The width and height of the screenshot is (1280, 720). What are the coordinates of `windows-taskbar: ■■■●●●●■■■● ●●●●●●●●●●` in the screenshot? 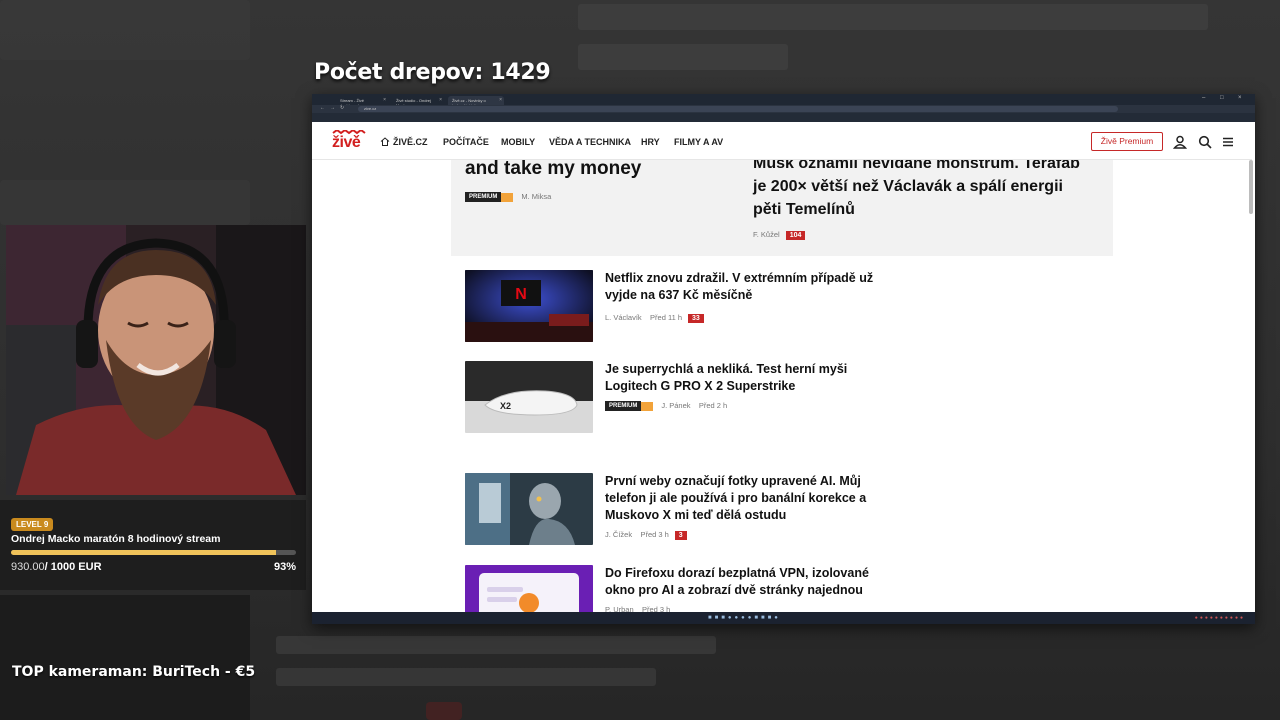 It's located at (783, 618).